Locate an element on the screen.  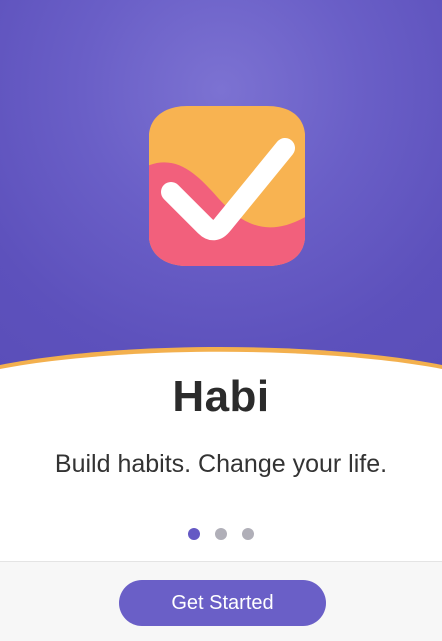
page-indicator is located at coordinates (221, 534).